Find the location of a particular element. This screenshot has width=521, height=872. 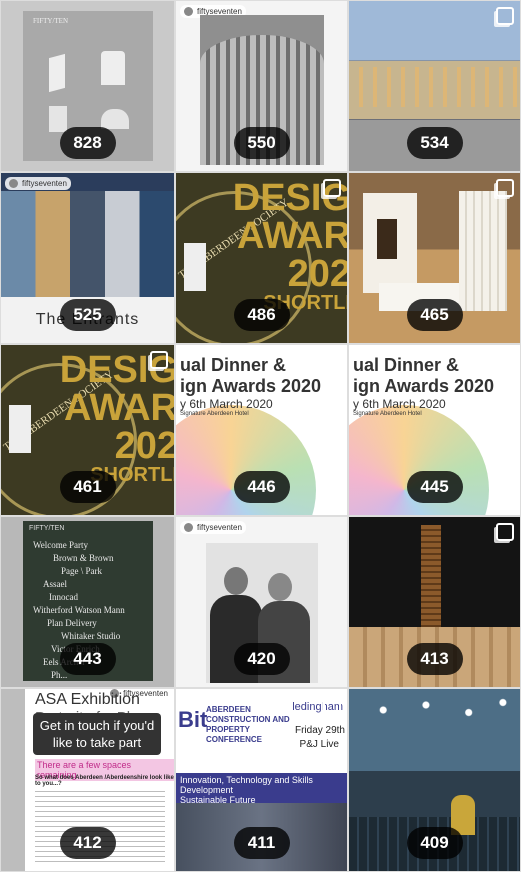

post-tile: FIFTY/TEN 828 is located at coordinates (87, 86).